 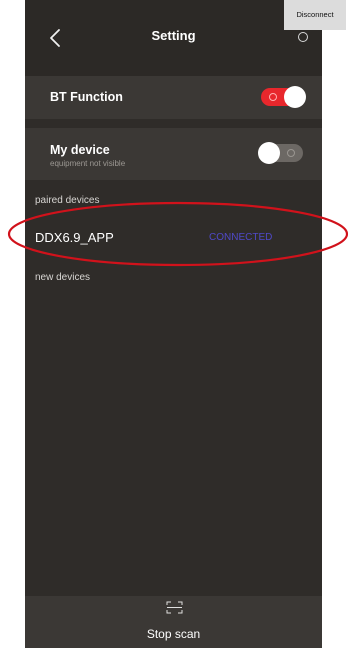 What do you see at coordinates (67, 200) in the screenshot?
I see `paired-devices-heading: paired devices` at bounding box center [67, 200].